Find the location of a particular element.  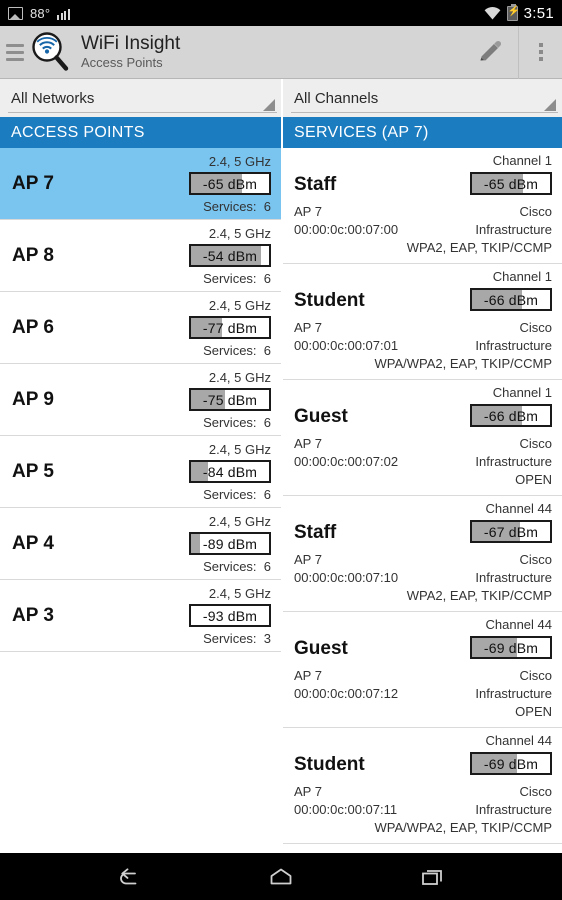

service-signal-block: Channel 1 -65 dBm is located at coordinates (511, 174).